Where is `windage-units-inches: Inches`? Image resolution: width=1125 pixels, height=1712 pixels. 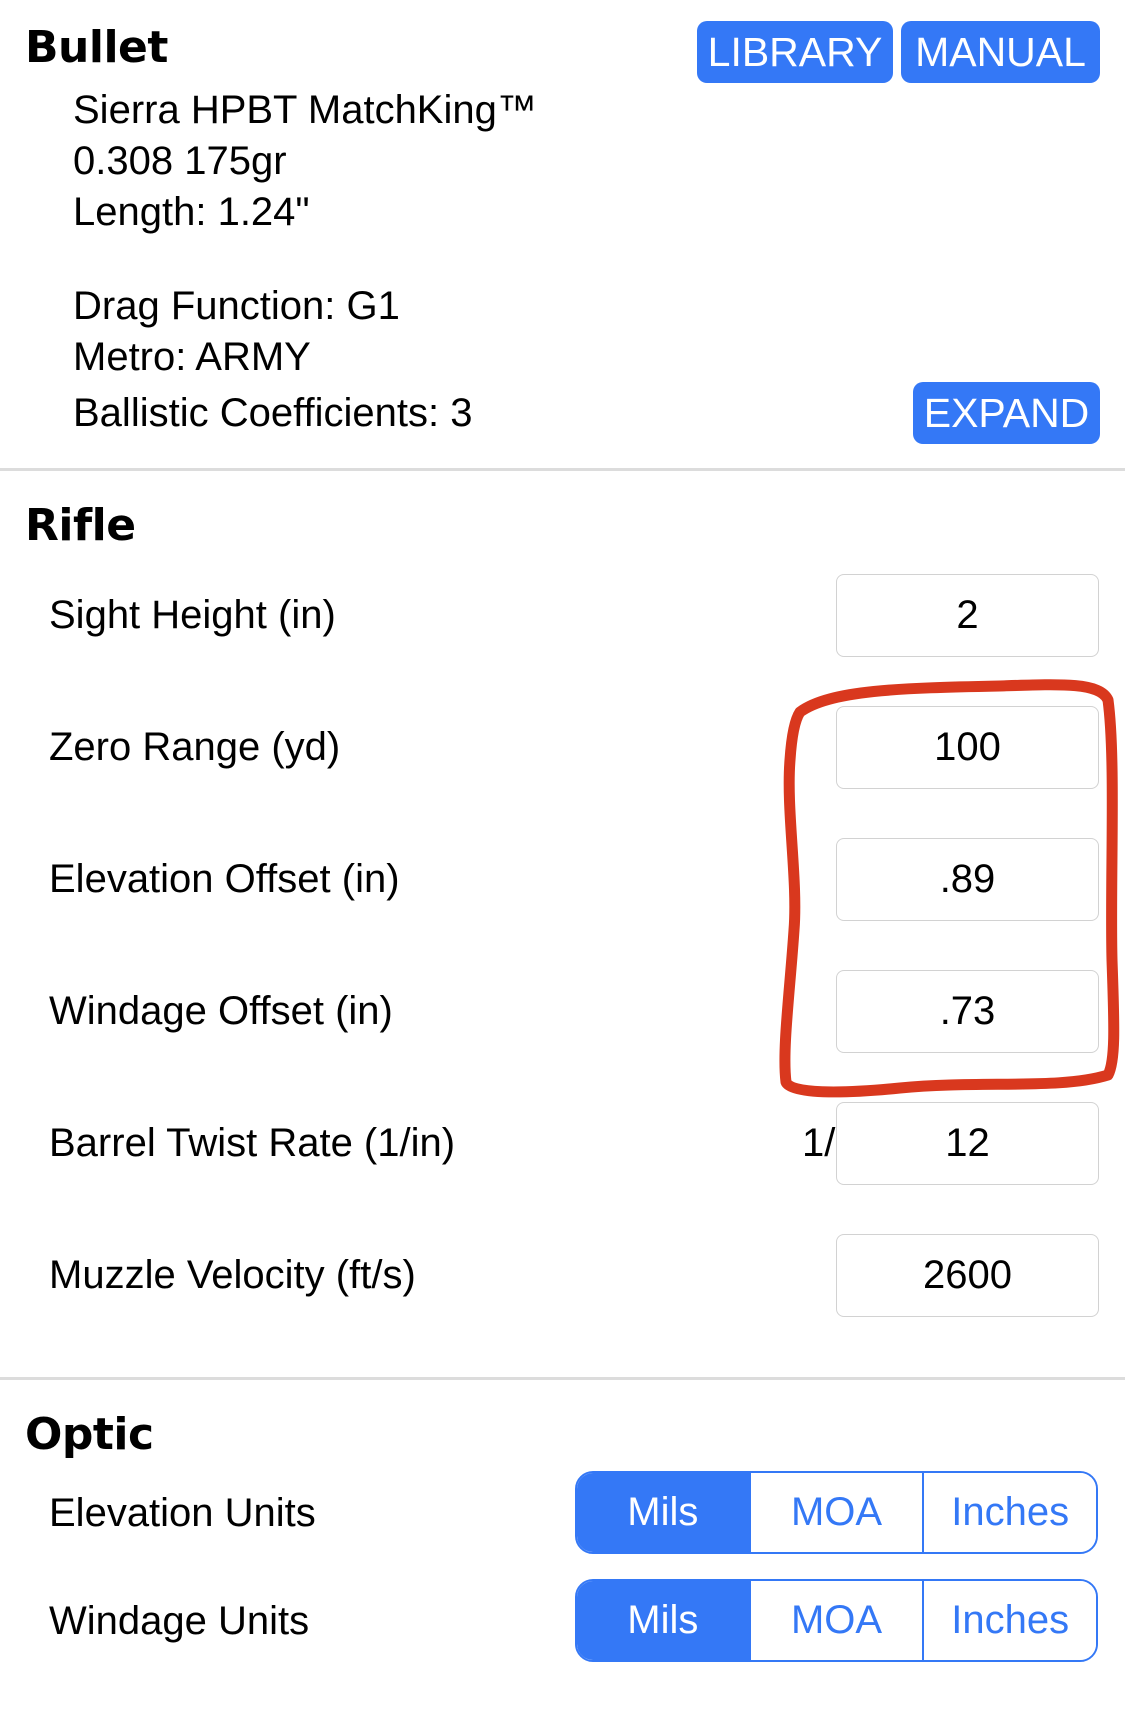 windage-units-inches: Inches is located at coordinates (1009, 1620).